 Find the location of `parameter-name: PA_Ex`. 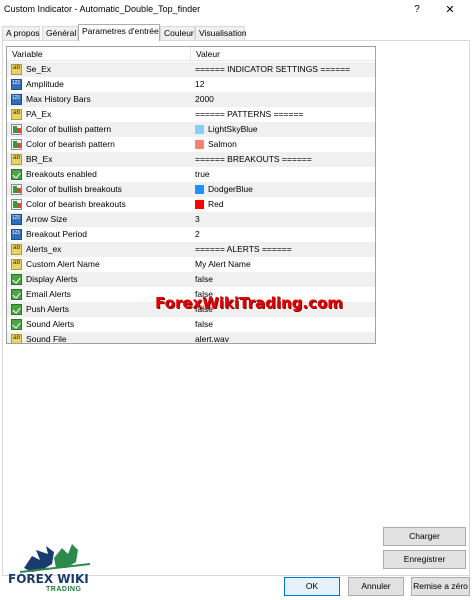

parameter-name: PA_Ex is located at coordinates (39, 114).